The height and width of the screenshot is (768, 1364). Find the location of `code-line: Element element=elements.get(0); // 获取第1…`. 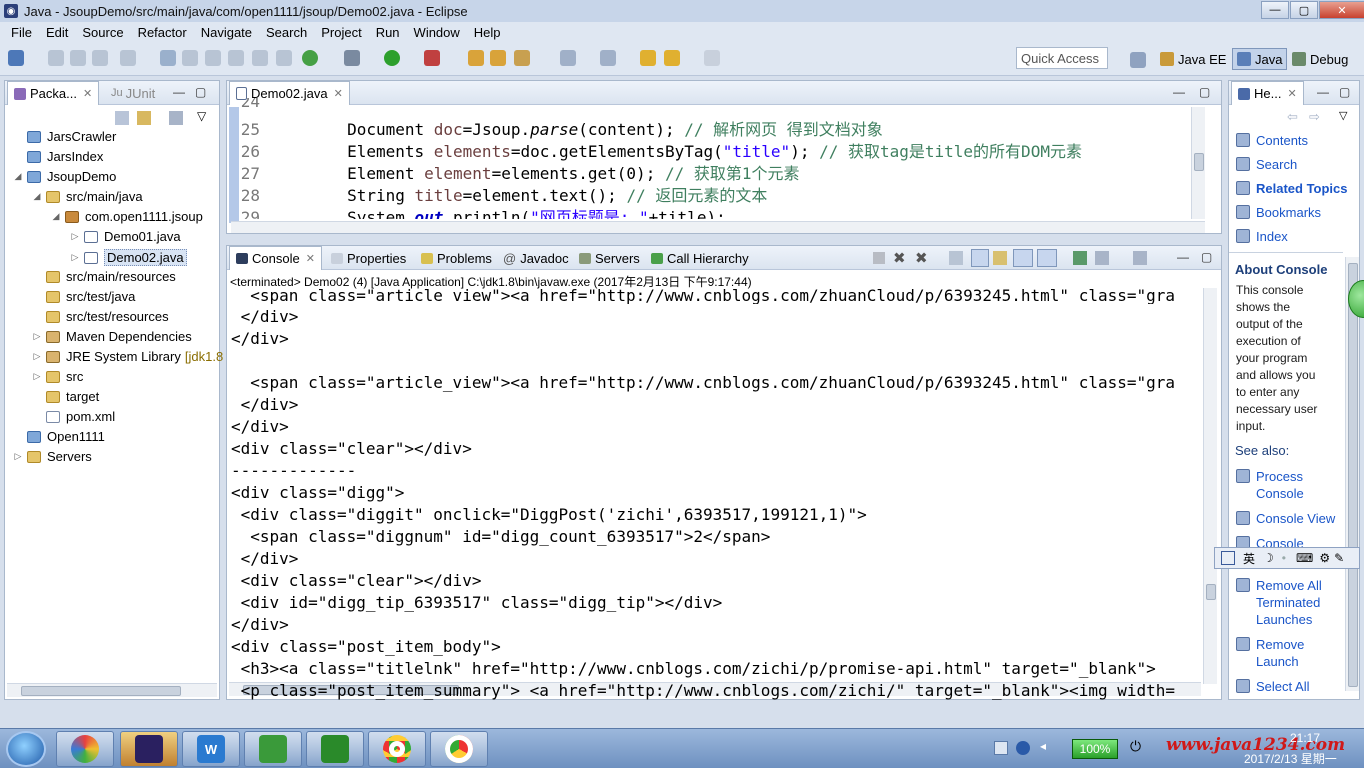

code-line: Element element=elements.get(0); // 获取第1… is located at coordinates (534, 174).